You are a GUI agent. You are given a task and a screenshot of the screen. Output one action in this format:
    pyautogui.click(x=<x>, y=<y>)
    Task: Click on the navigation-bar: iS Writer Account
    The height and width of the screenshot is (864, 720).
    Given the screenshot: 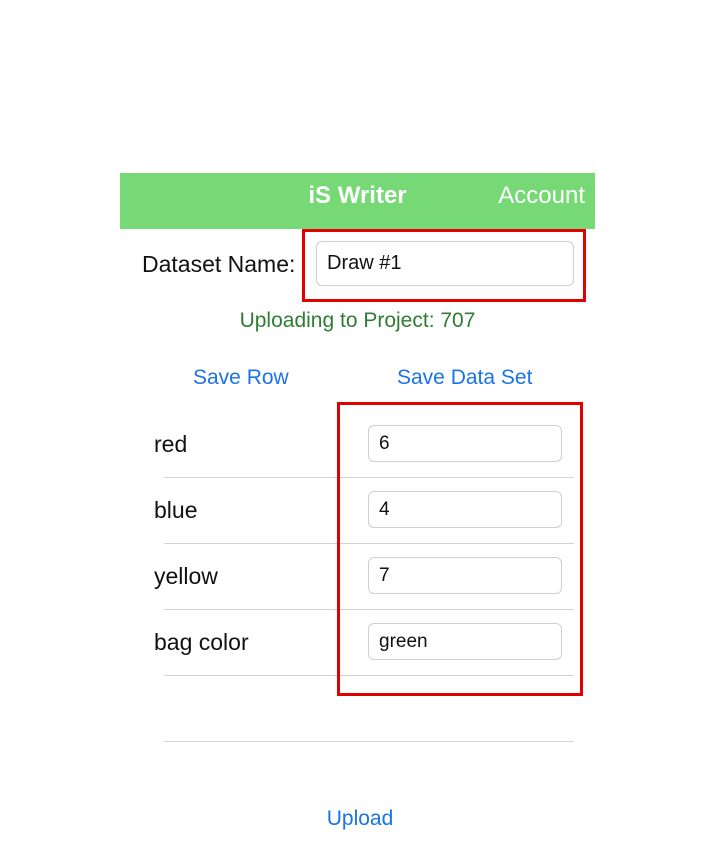 What is the action you would take?
    pyautogui.click(x=357, y=201)
    